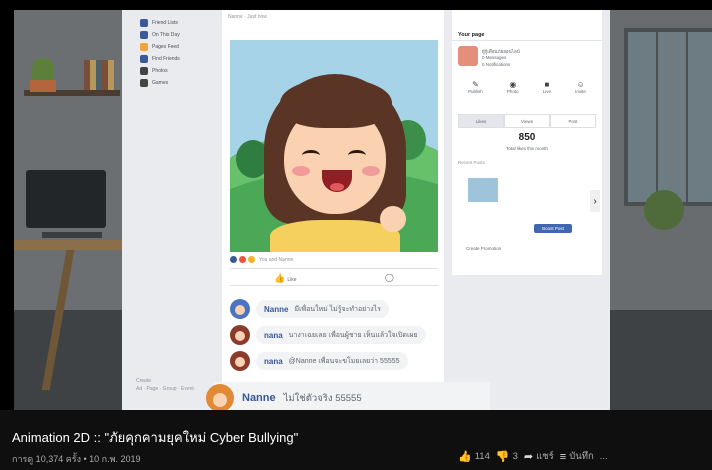 This screenshot has width=712, height=470. I want to click on tab-post: Post, so click(573, 121).